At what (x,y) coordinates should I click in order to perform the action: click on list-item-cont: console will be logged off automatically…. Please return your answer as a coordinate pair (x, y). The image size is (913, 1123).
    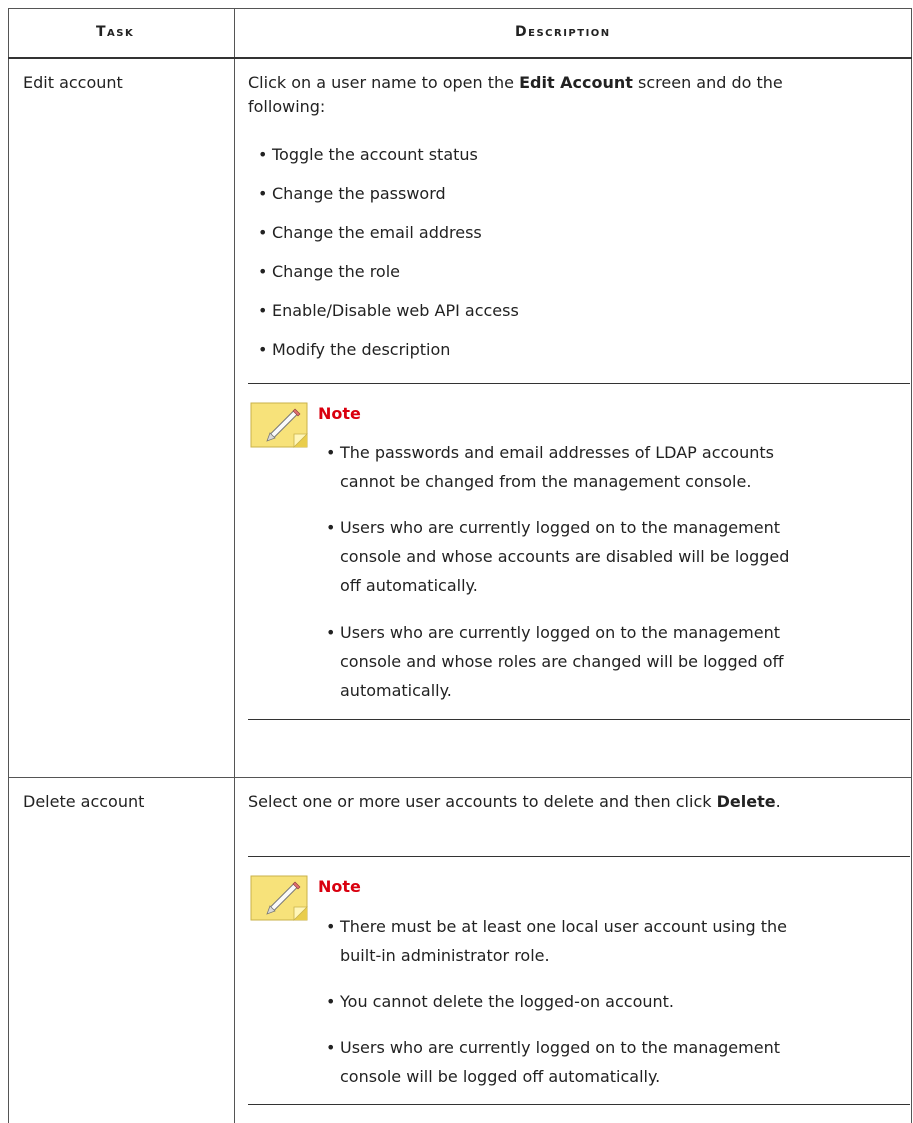
    Looking at the image, I should click on (500, 1076).